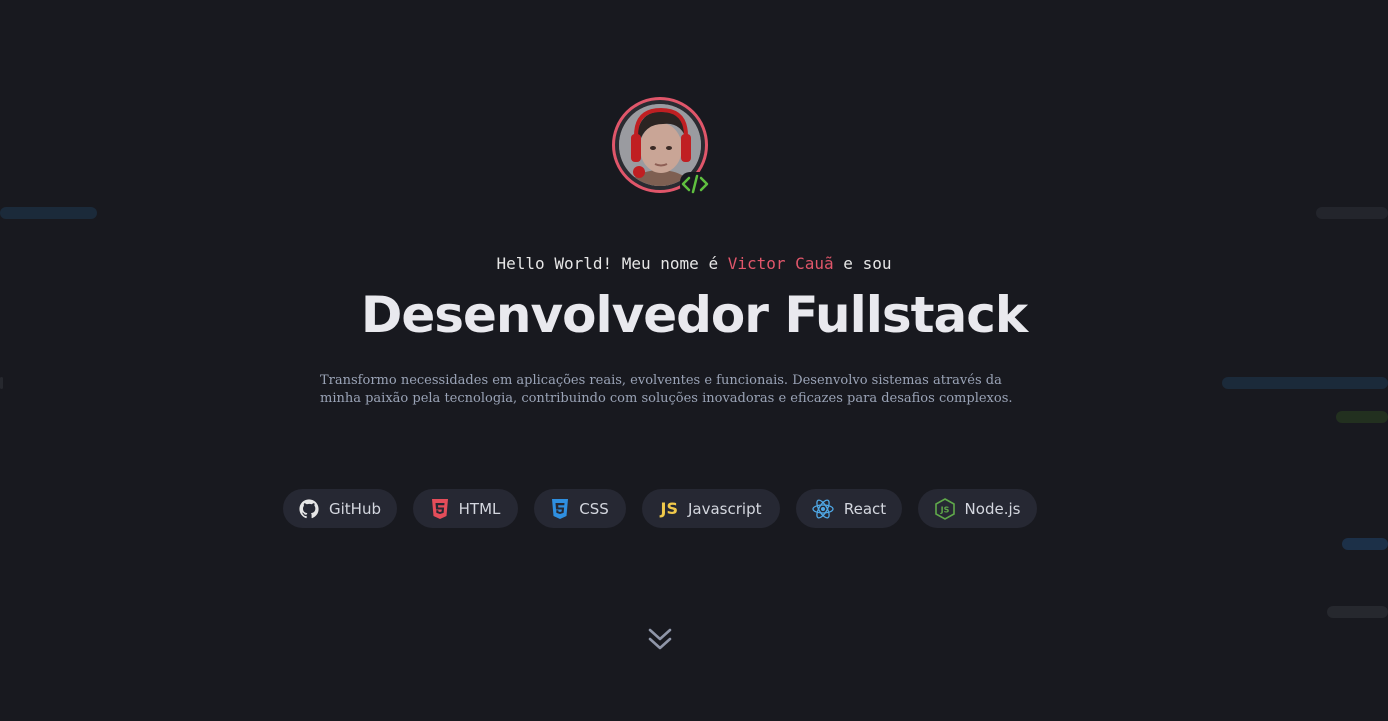  What do you see at coordinates (694, 315) in the screenshot?
I see `hero-role-title: Desenvolvedor Fullstack` at bounding box center [694, 315].